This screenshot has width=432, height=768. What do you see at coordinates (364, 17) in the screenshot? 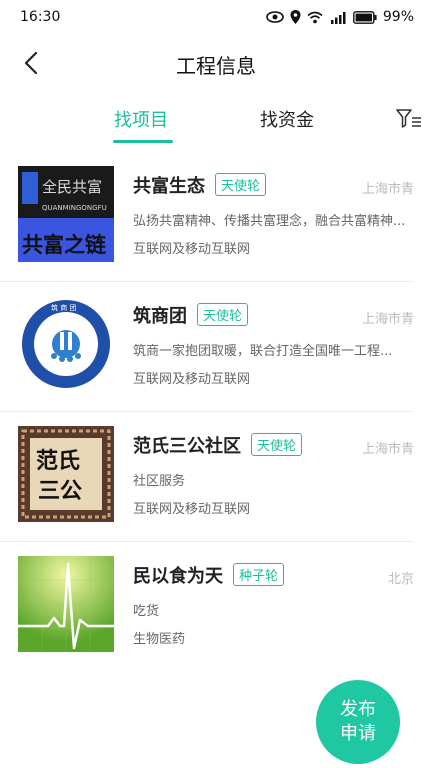
I see `battery-icon` at bounding box center [364, 17].